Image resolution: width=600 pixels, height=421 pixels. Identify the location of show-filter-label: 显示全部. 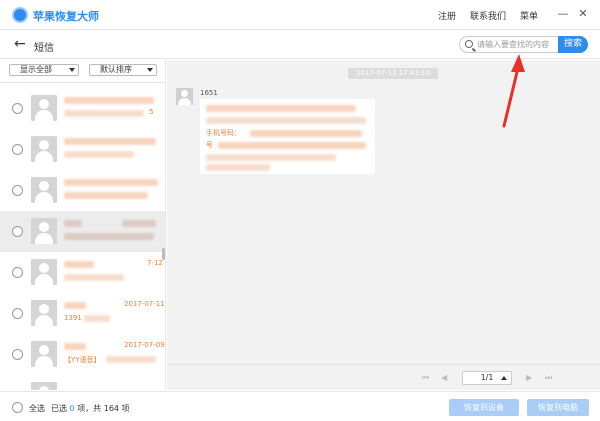
(36, 69).